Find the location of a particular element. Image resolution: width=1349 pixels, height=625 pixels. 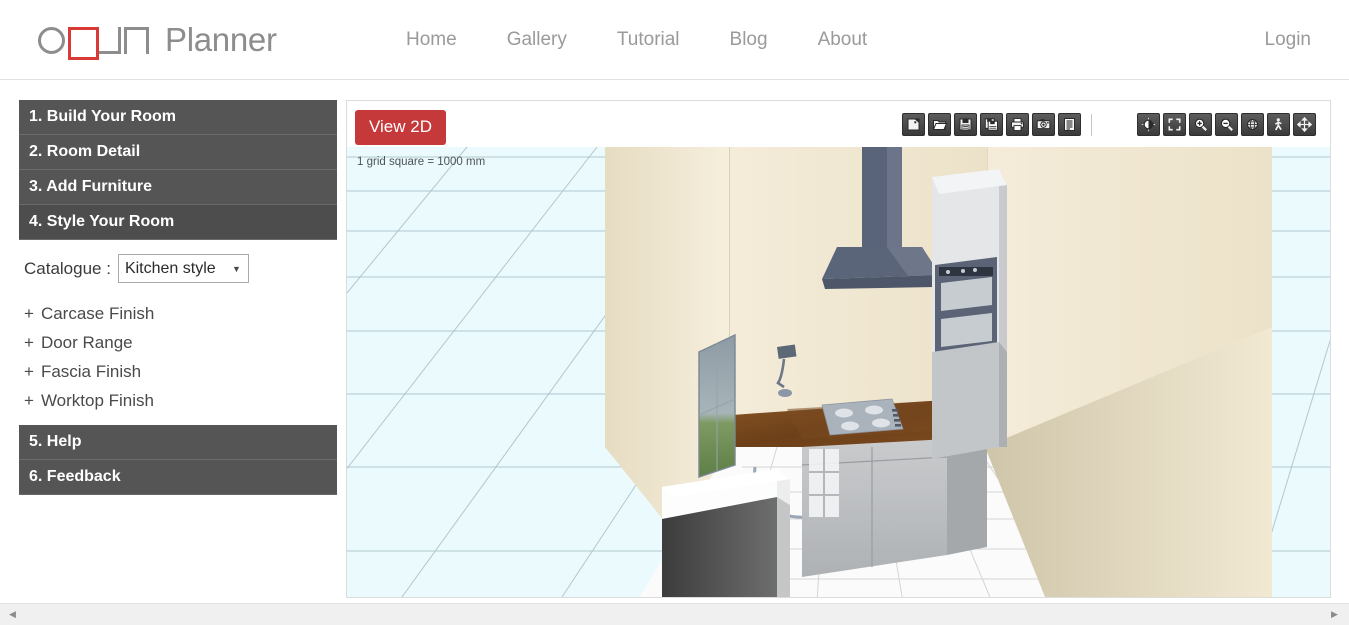

logo-mark is located at coordinates (93, 43).